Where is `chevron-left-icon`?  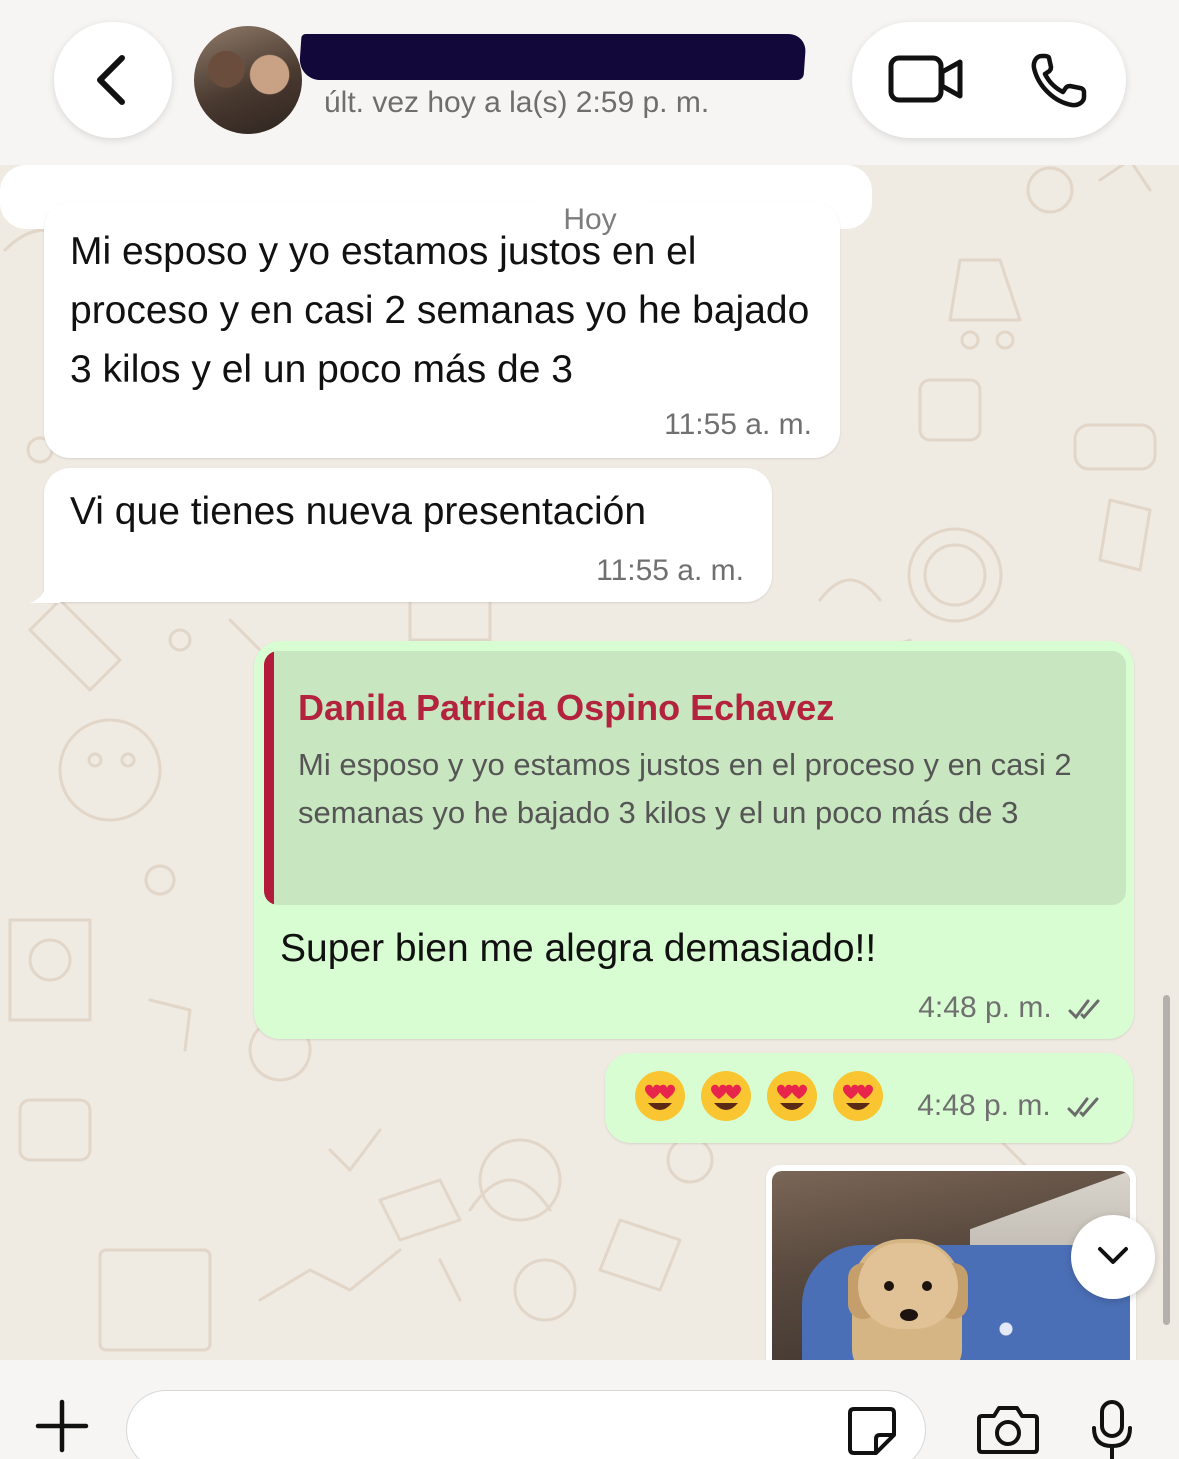
chevron-left-icon is located at coordinates (111, 80).